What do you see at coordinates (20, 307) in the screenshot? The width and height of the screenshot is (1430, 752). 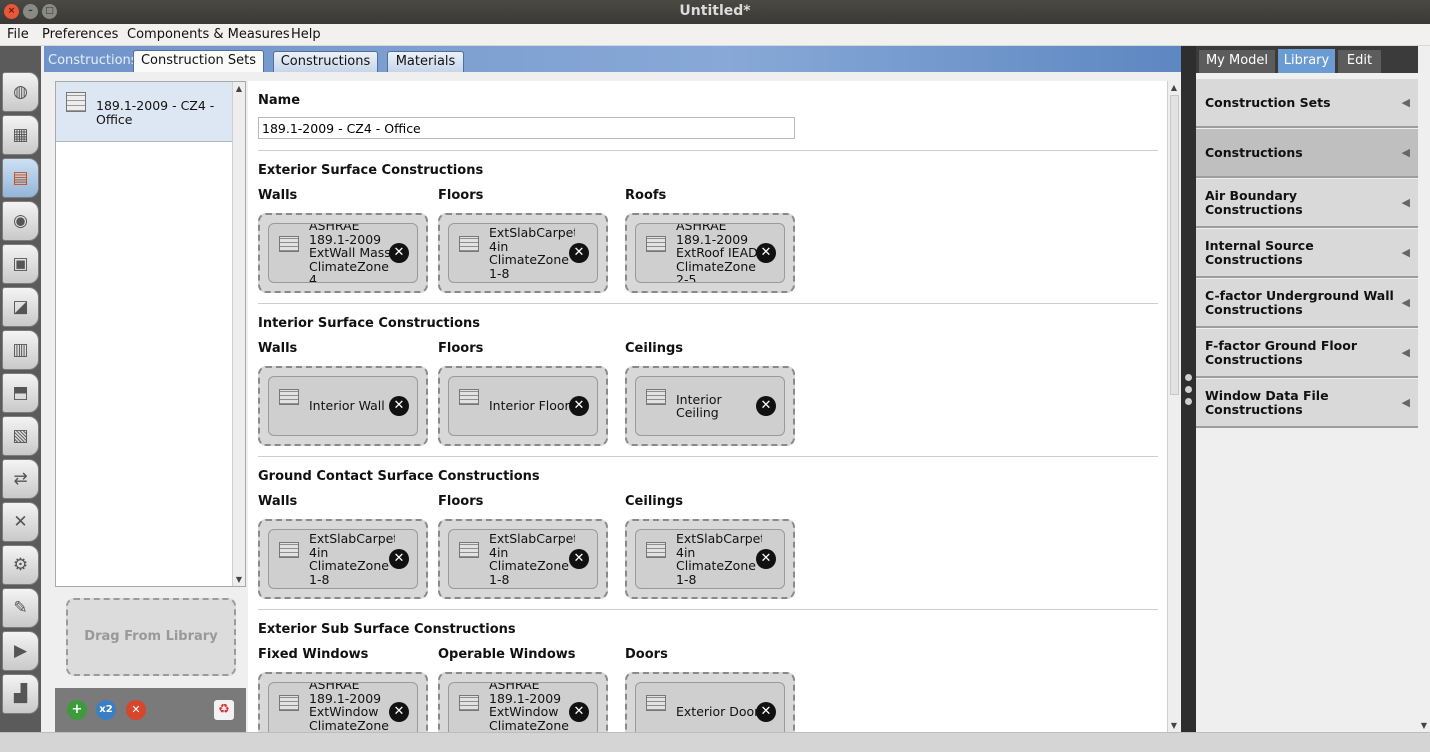 I see `geometry-icon: ◪` at bounding box center [20, 307].